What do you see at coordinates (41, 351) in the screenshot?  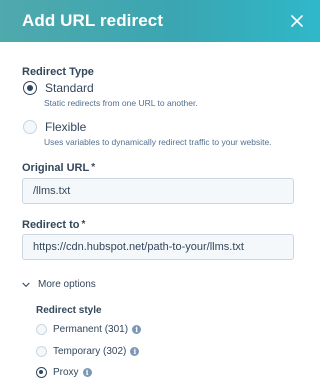 I see `radio-temporary-indicator` at bounding box center [41, 351].